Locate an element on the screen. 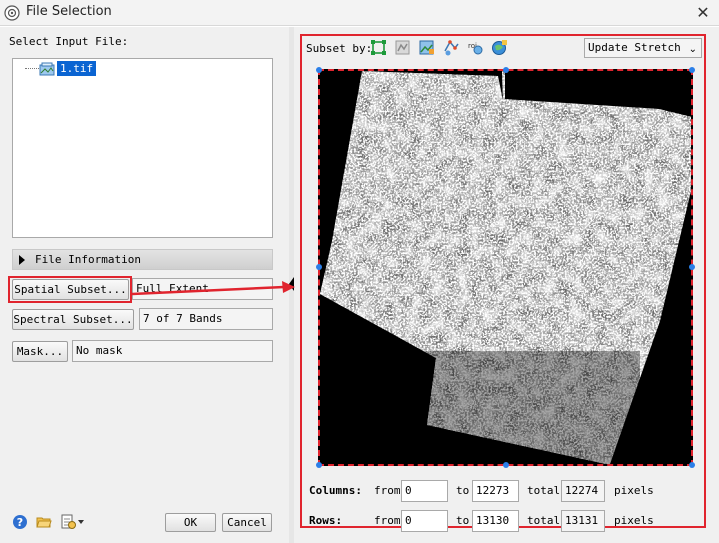 The width and height of the screenshot is (719, 543). file-options-icon is located at coordinates (73, 522).